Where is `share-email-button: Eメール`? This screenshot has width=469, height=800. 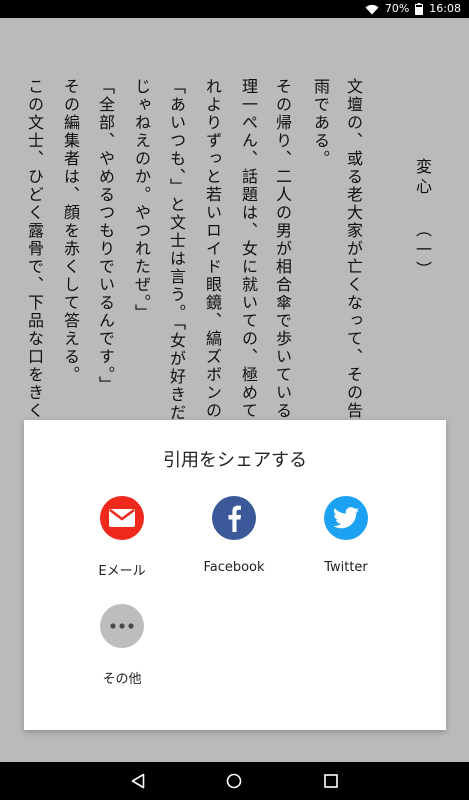 share-email-button: Eメール is located at coordinates (122, 537).